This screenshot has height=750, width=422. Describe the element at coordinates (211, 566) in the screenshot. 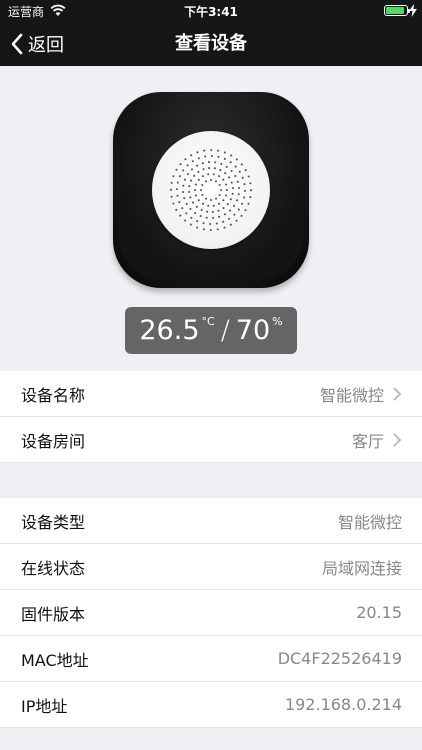

I see `online-status-row: 在线状态 局域网连接` at that location.